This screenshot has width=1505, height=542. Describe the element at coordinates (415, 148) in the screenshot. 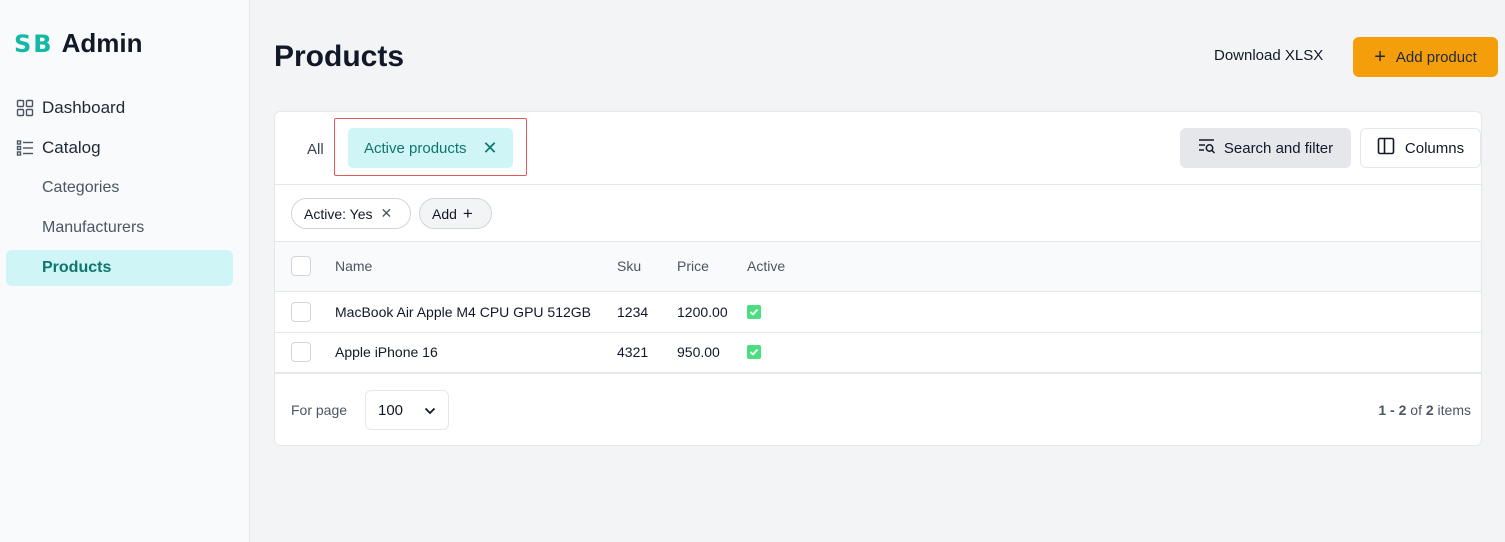

I see `tab-active-label: Active products` at that location.